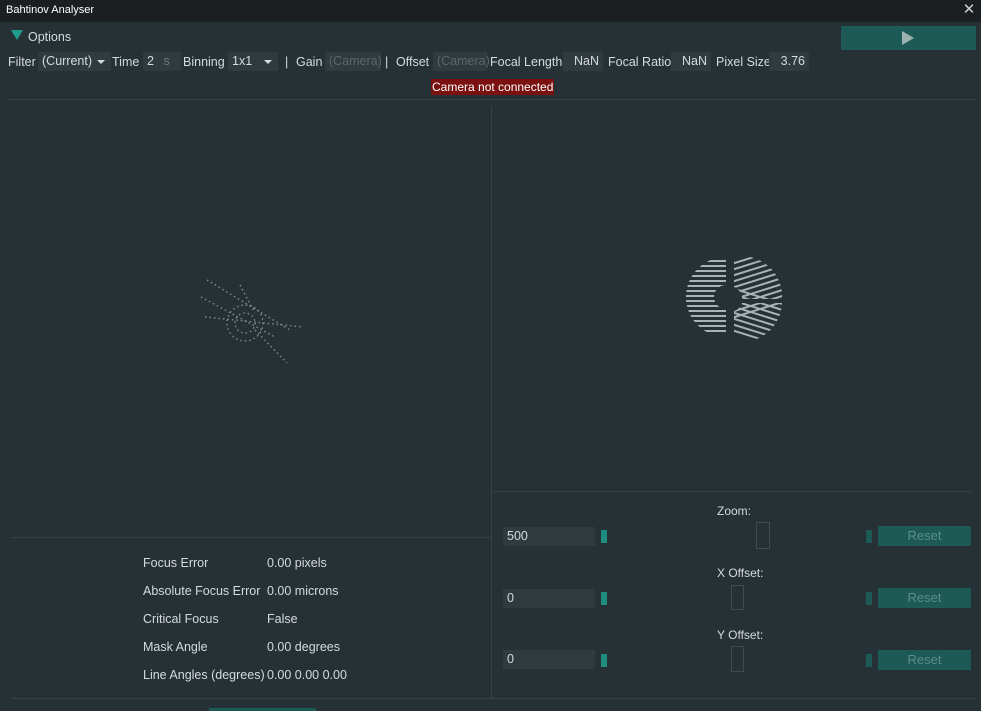 Image resolution: width=981 pixels, height=711 pixels. Describe the element at coordinates (282, 619) in the screenshot. I see `critical-focus-value: False` at that location.